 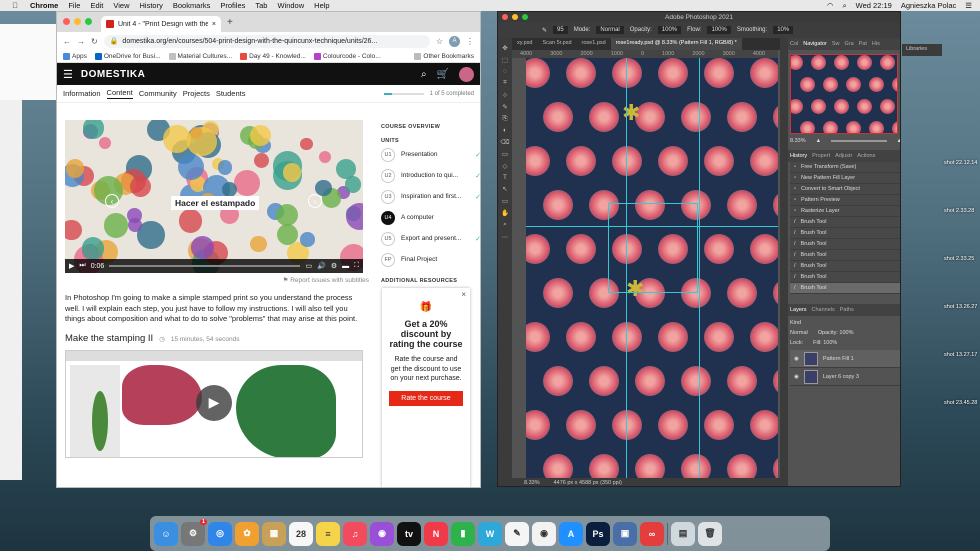 I want to click on unit-item-u2: U2 Introduction to qui... ✓, so click(x=430, y=175).